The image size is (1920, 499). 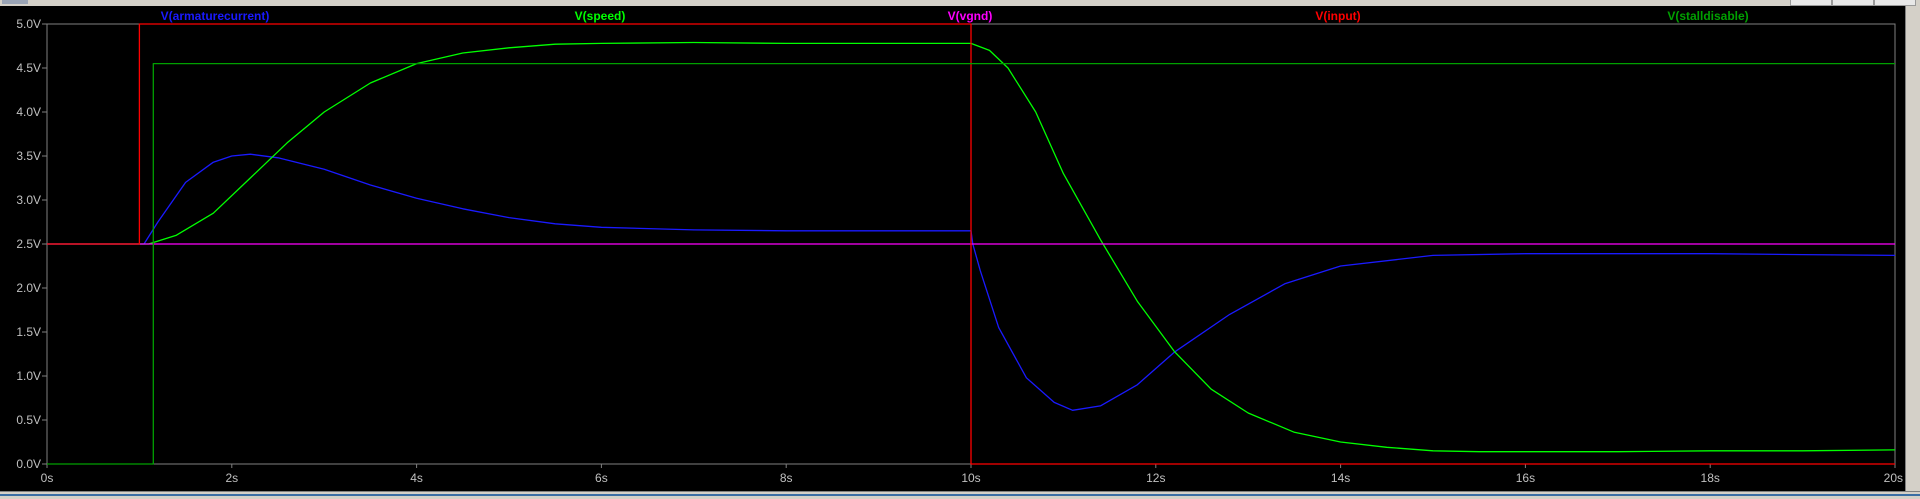 What do you see at coordinates (1707, 16) in the screenshot?
I see `legend-v-stalldisable: V(stalldisable)` at bounding box center [1707, 16].